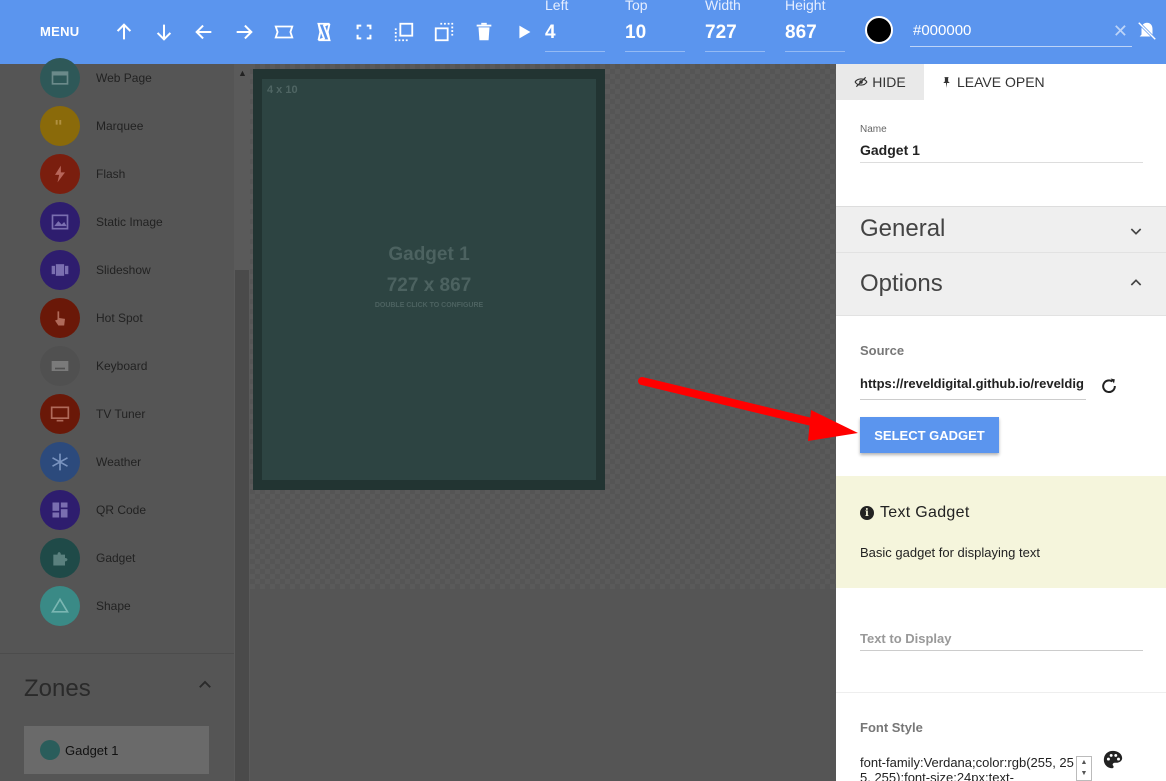  I want to click on widget-item-keyboard: Keyboard, so click(135, 366).